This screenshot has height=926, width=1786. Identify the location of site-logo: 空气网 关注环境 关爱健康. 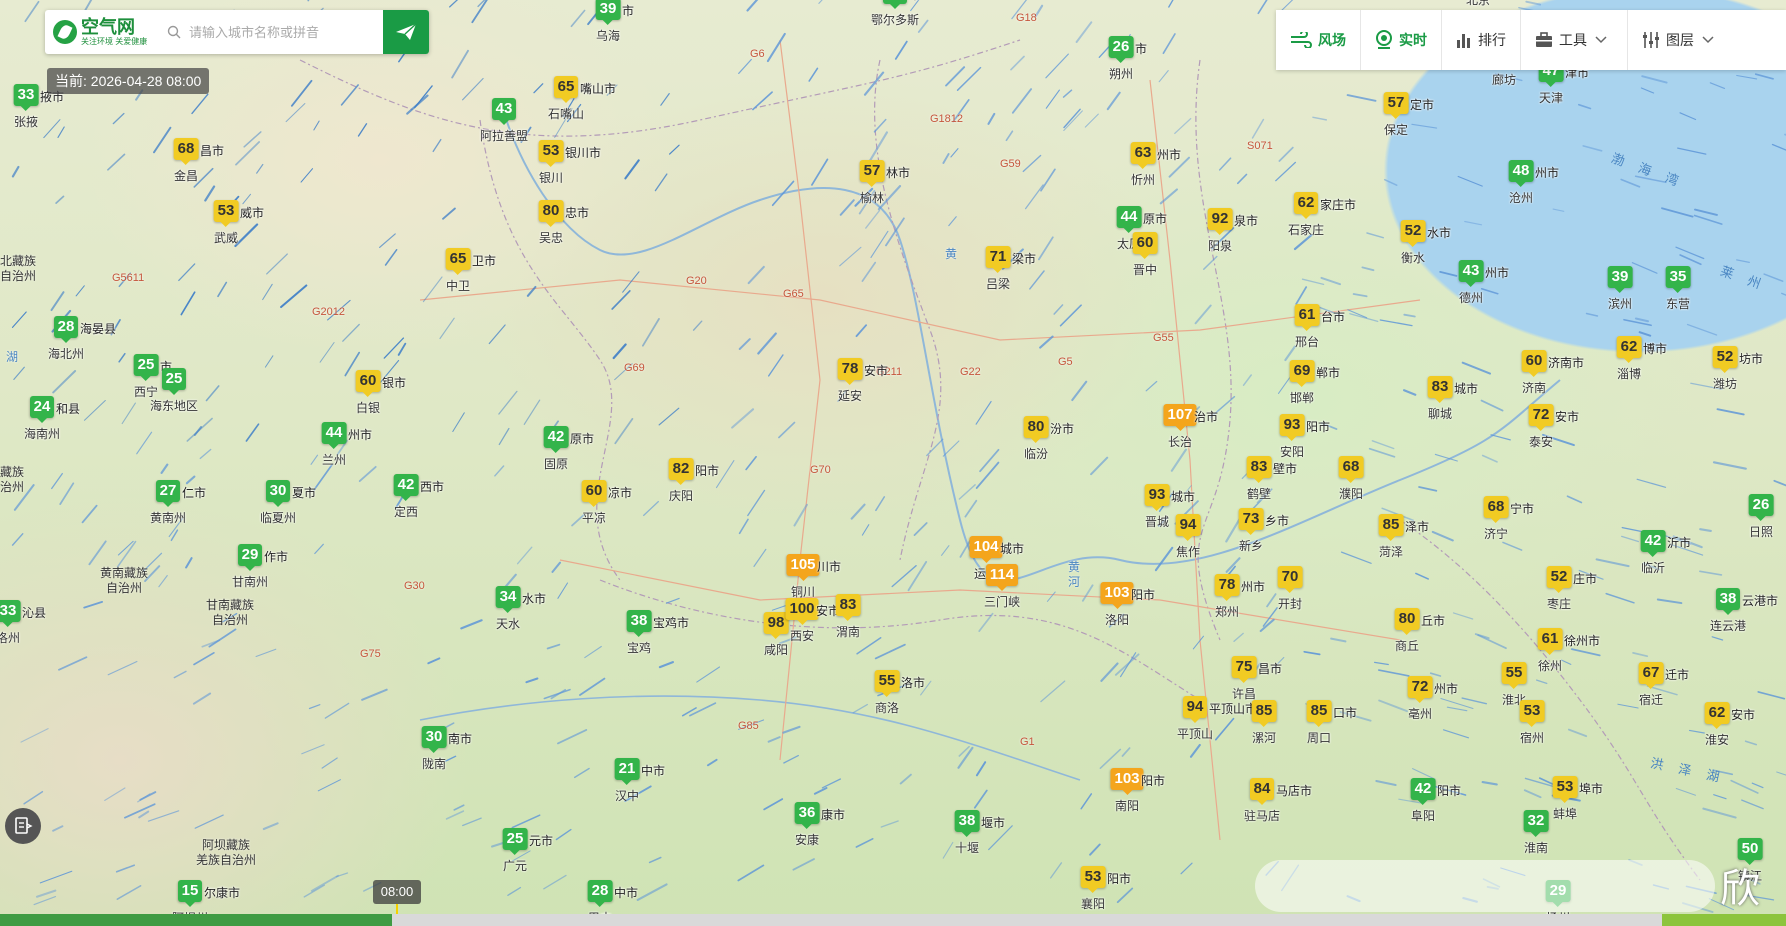
(101, 32).